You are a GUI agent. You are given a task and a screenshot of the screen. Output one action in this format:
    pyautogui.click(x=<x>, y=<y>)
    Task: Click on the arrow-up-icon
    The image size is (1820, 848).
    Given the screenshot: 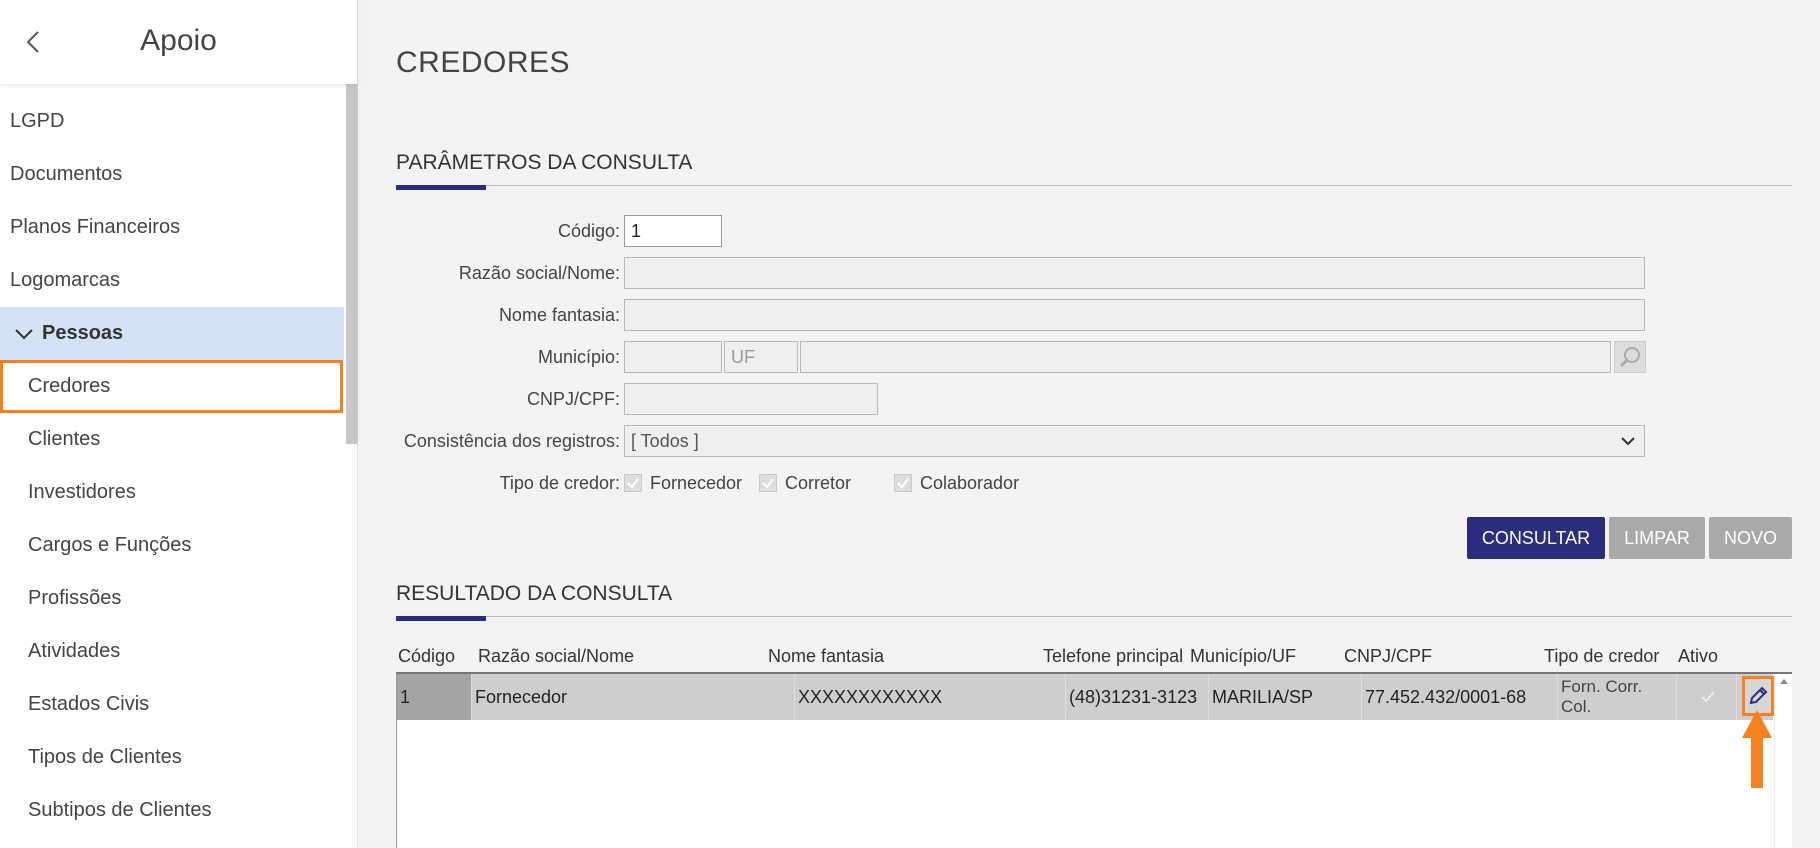 What is the action you would take?
    pyautogui.click(x=1757, y=749)
    